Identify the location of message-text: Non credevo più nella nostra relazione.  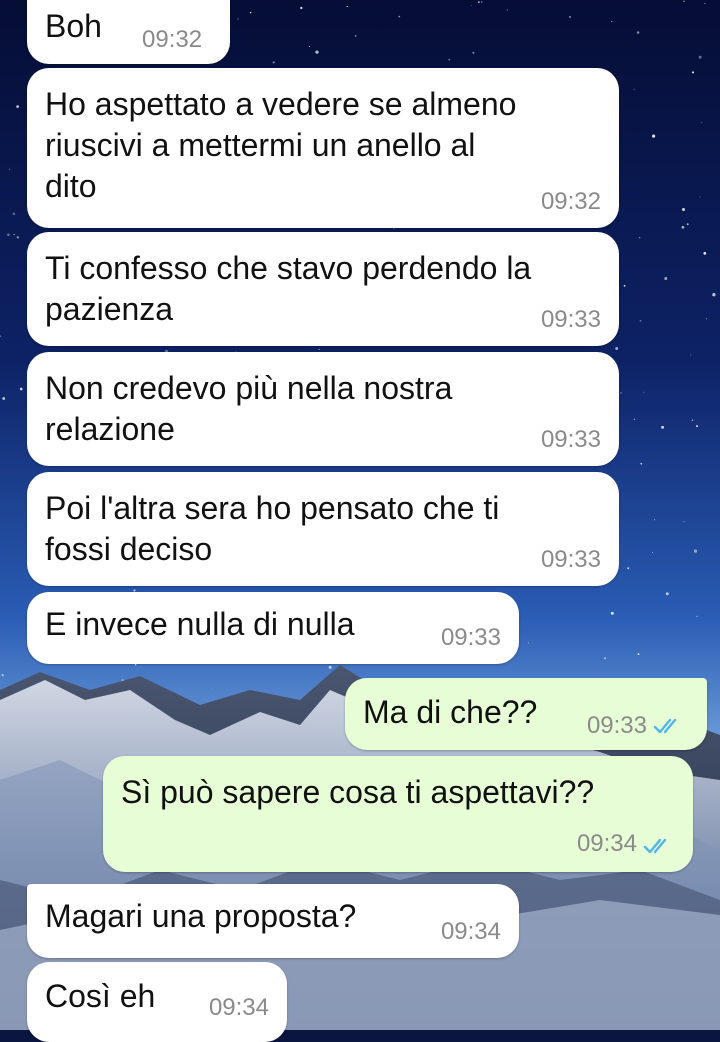
(249, 408).